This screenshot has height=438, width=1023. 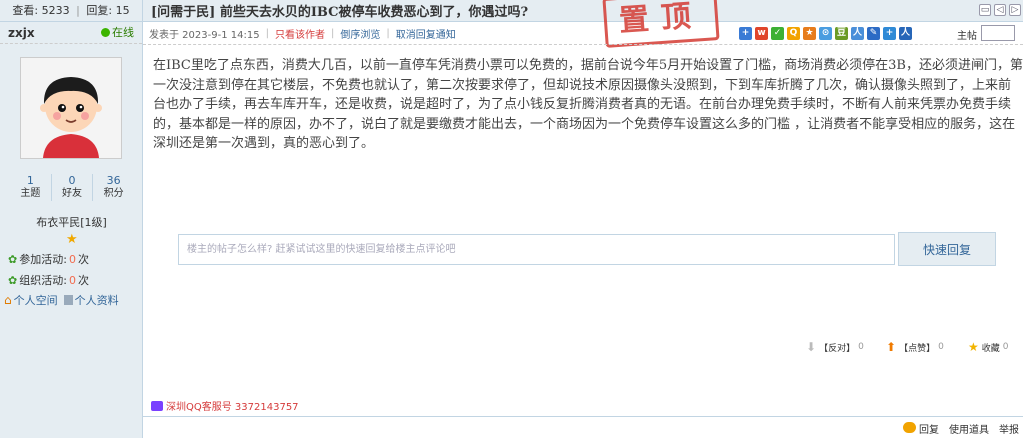 What do you see at coordinates (857, 33) in the screenshot?
I see `renren-icon: 人` at bounding box center [857, 33].